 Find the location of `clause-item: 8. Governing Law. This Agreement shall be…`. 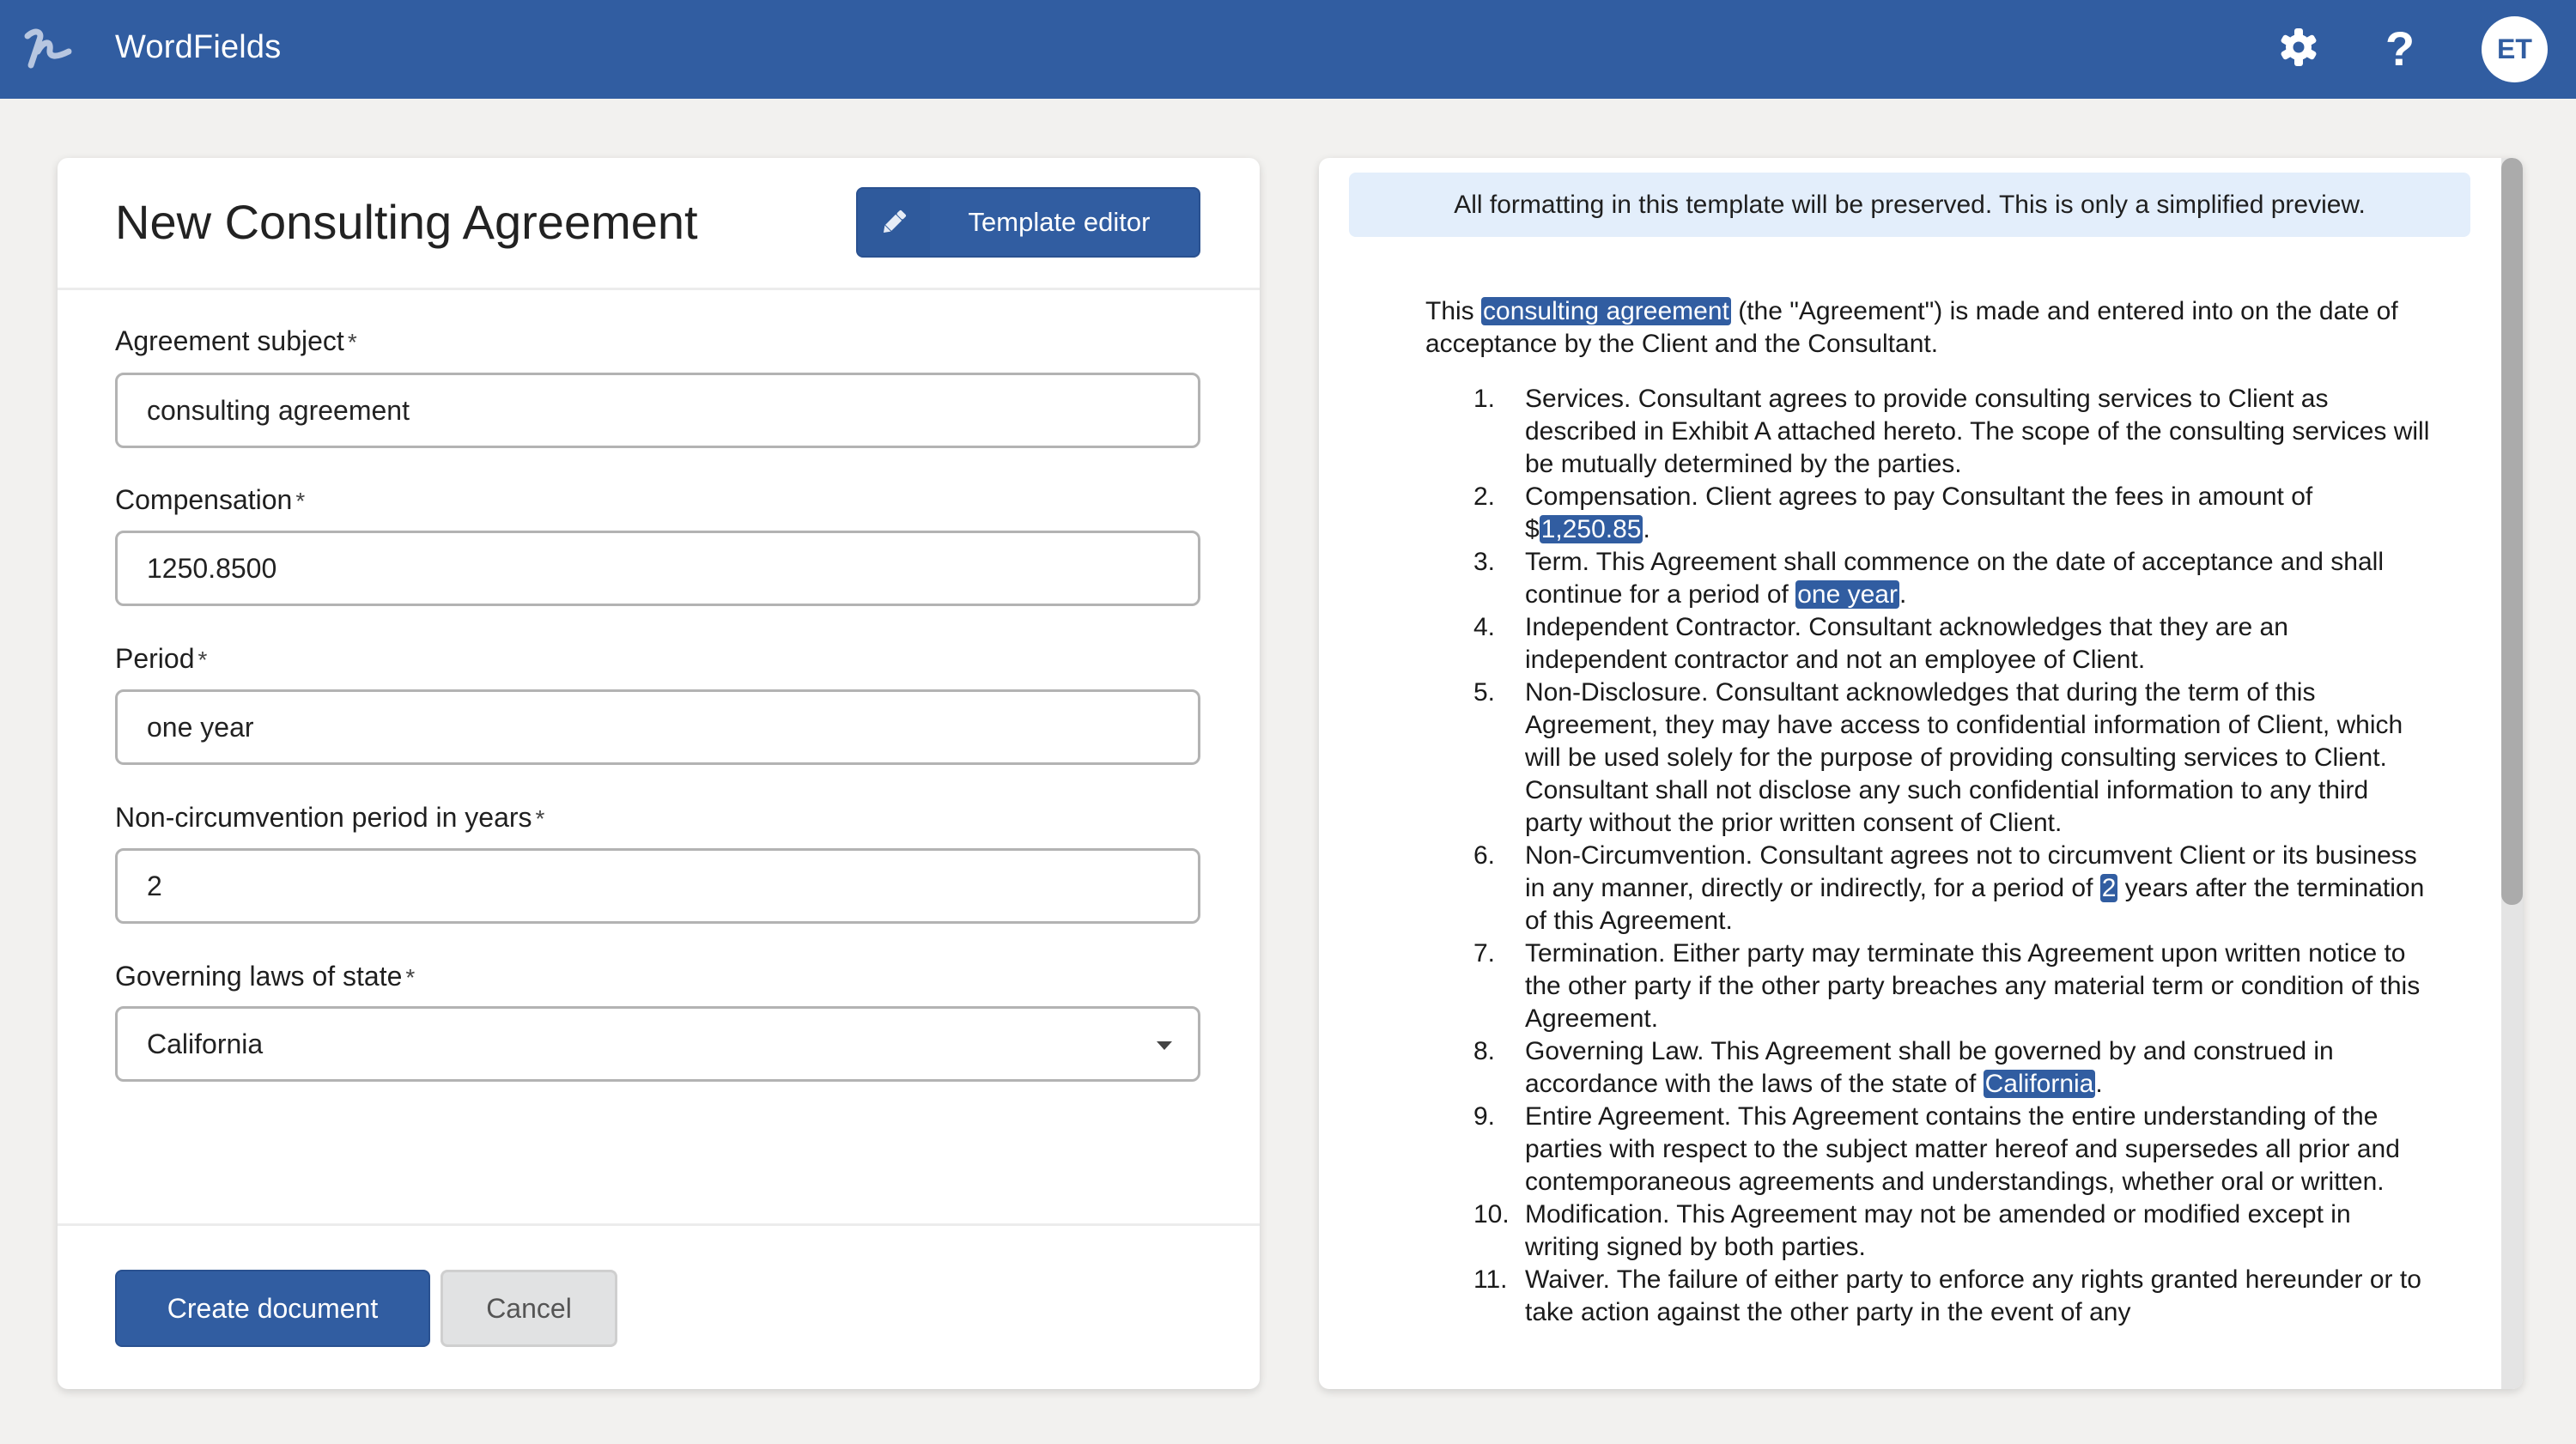

clause-item: 8. Governing Law. This Agreement shall be… is located at coordinates (1903, 1068).